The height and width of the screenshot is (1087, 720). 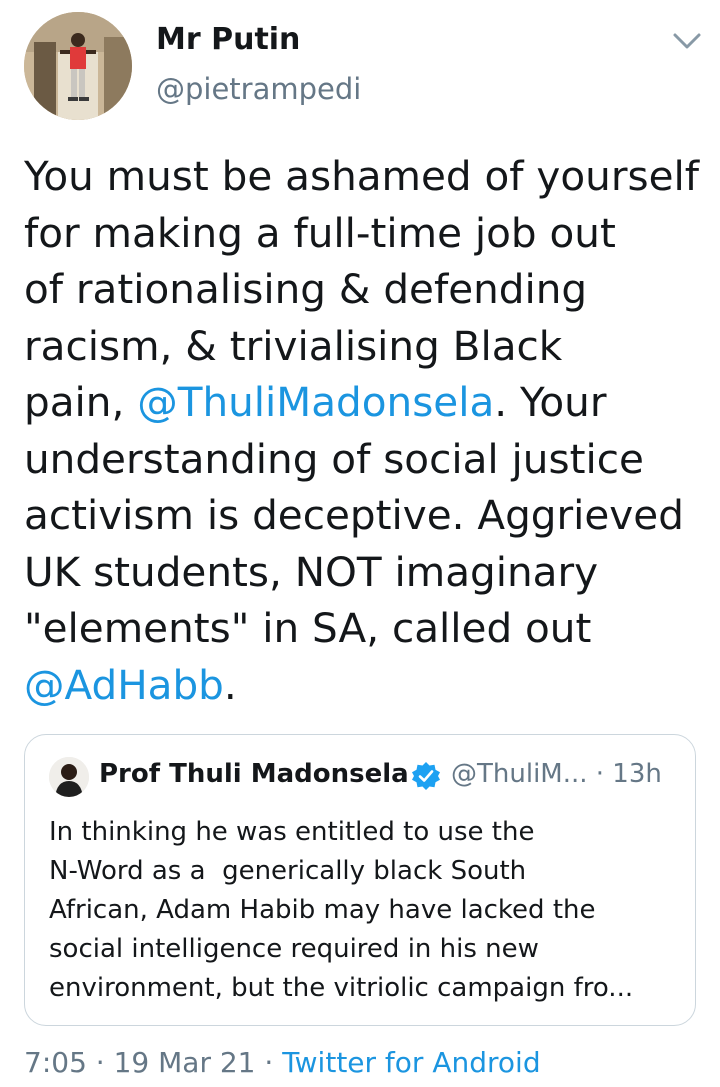 I want to click on tweet-text-segment: . Your, so click(x=550, y=402).